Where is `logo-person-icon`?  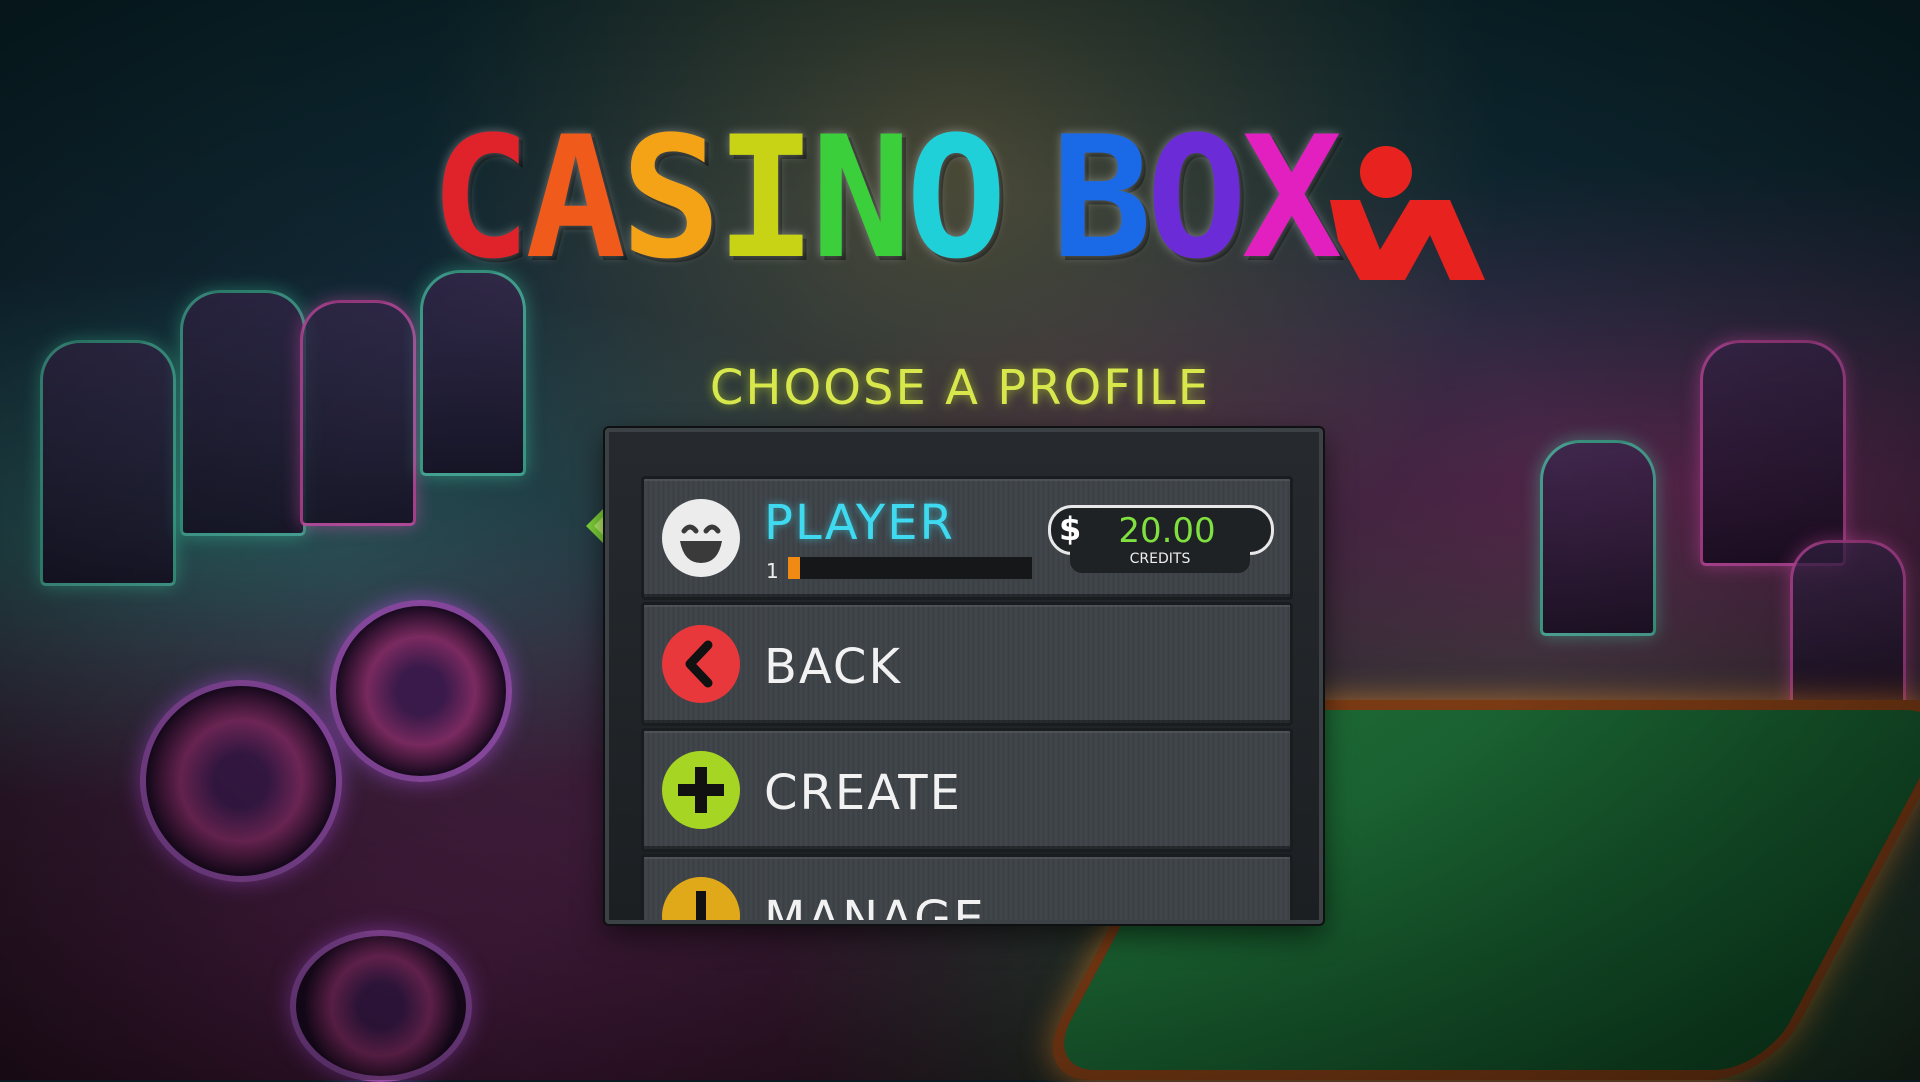 logo-person-icon is located at coordinates (1407, 213).